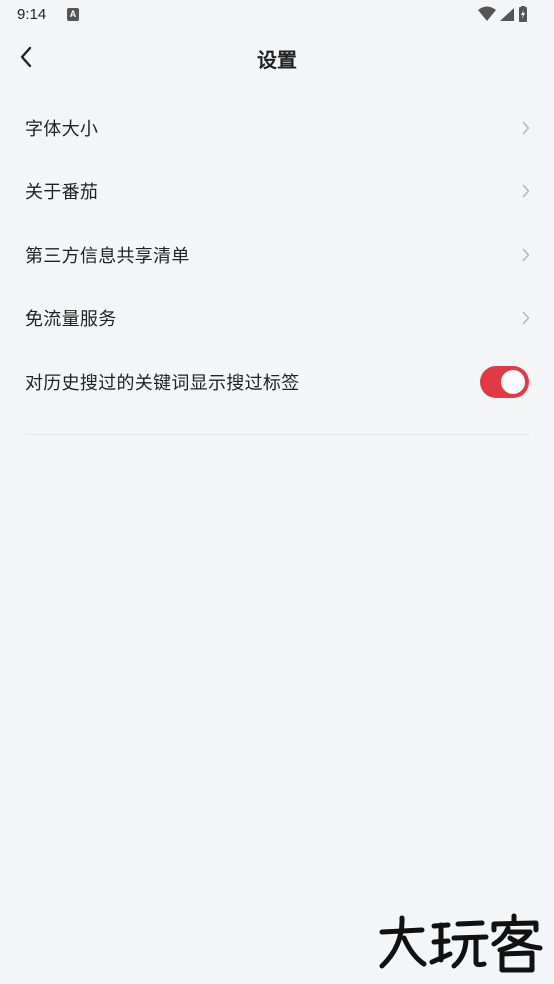  Describe the element at coordinates (523, 14) in the screenshot. I see `battery-charging-icon` at that location.